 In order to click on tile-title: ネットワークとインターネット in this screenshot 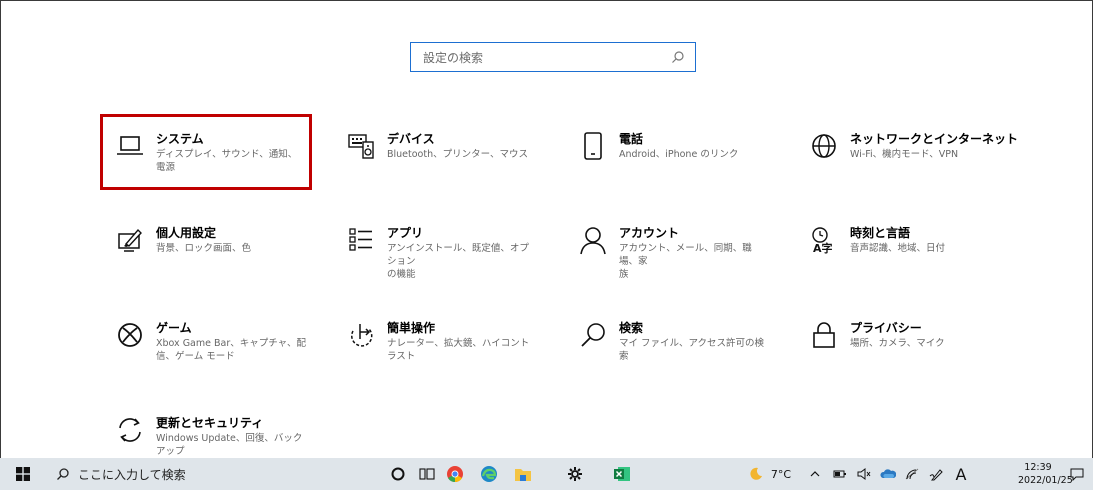, I will do `click(934, 139)`.